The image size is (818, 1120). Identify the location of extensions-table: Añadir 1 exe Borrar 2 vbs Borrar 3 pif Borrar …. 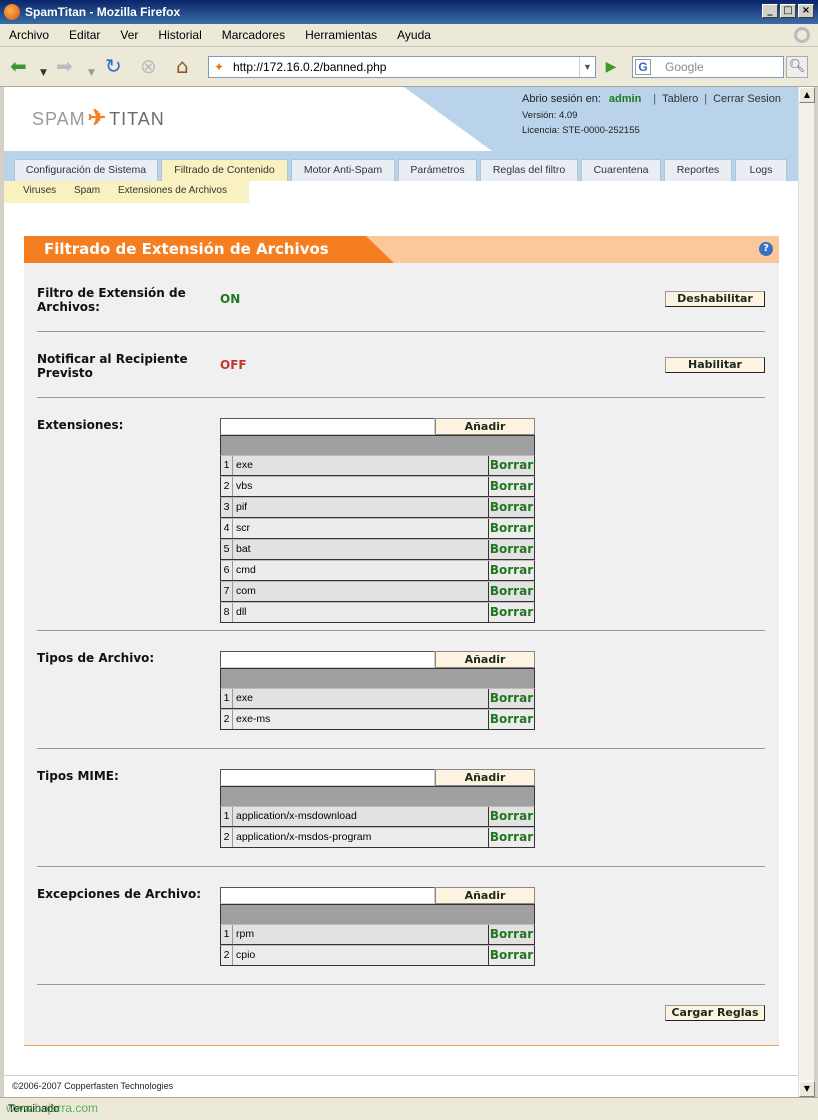
(377, 520).